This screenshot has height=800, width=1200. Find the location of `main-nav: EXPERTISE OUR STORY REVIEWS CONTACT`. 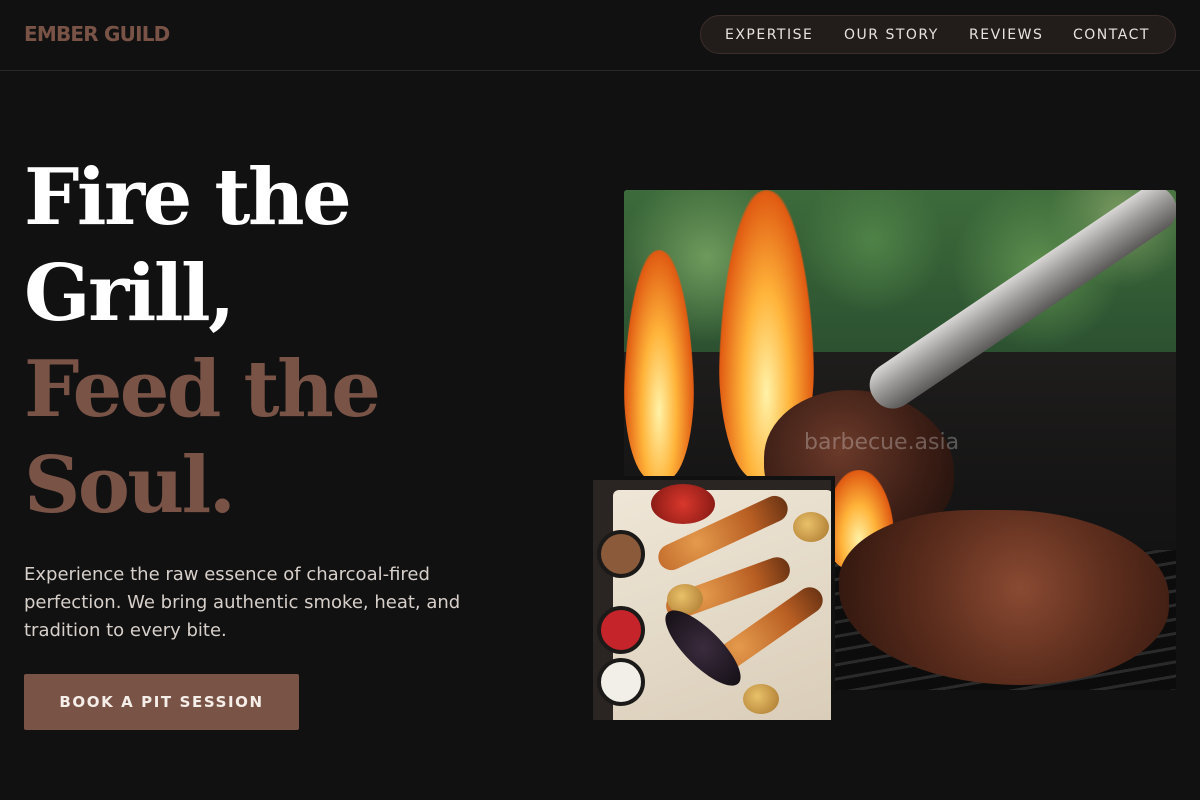

main-nav: EXPERTISE OUR STORY REVIEWS CONTACT is located at coordinates (938, 34).